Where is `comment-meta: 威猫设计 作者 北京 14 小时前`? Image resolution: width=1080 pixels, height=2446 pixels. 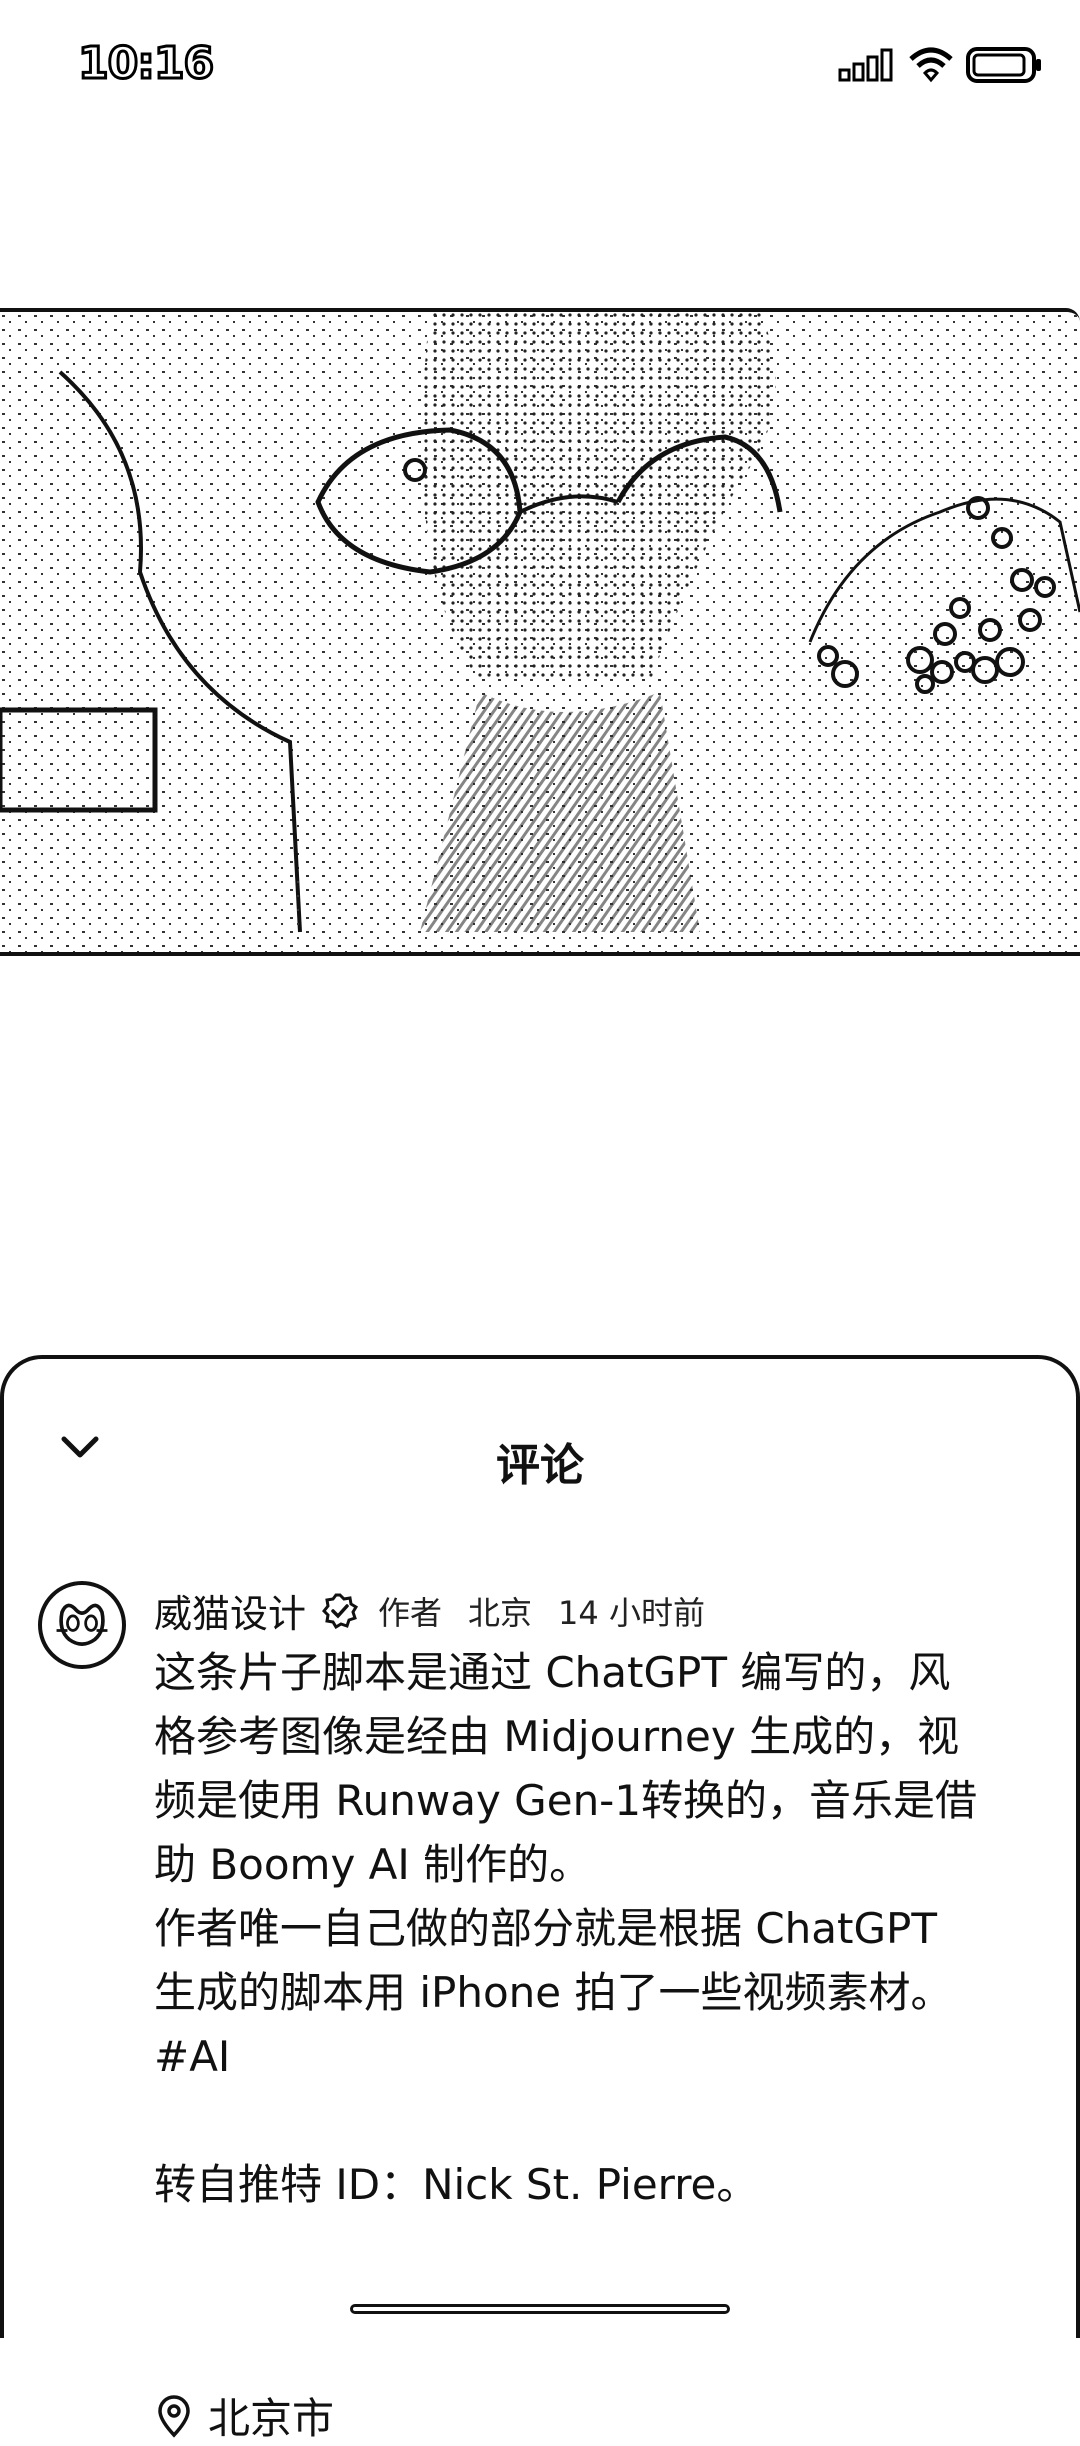
comment-meta: 威猫设计 作者 北京 14 小时前 is located at coordinates (429, 1610).